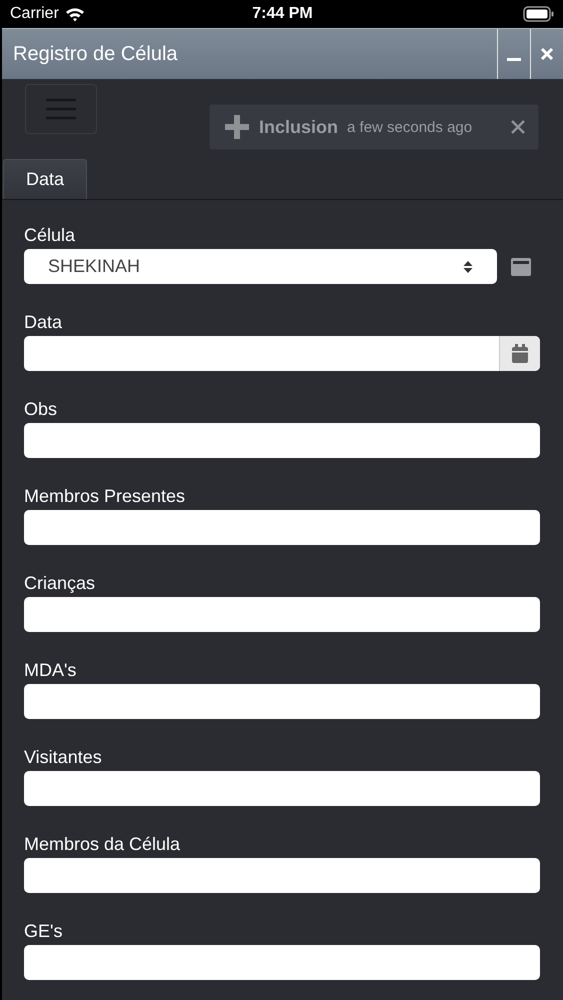 The image size is (563, 1000). What do you see at coordinates (520, 354) in the screenshot?
I see `calendar-icon` at bounding box center [520, 354].